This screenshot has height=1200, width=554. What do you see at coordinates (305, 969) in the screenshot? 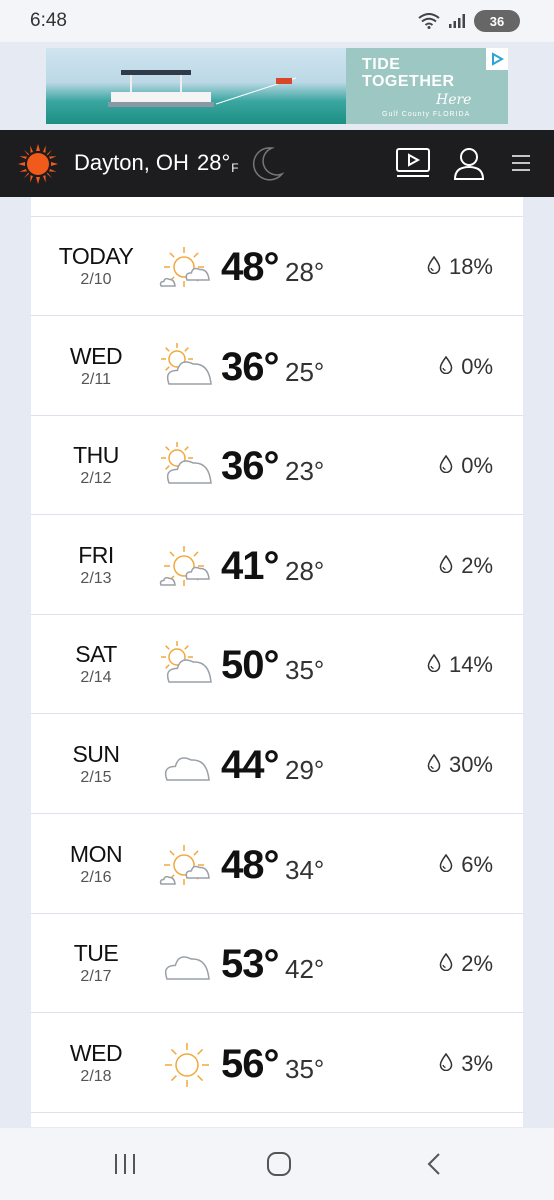
I see `temp-low: 42°` at bounding box center [305, 969].